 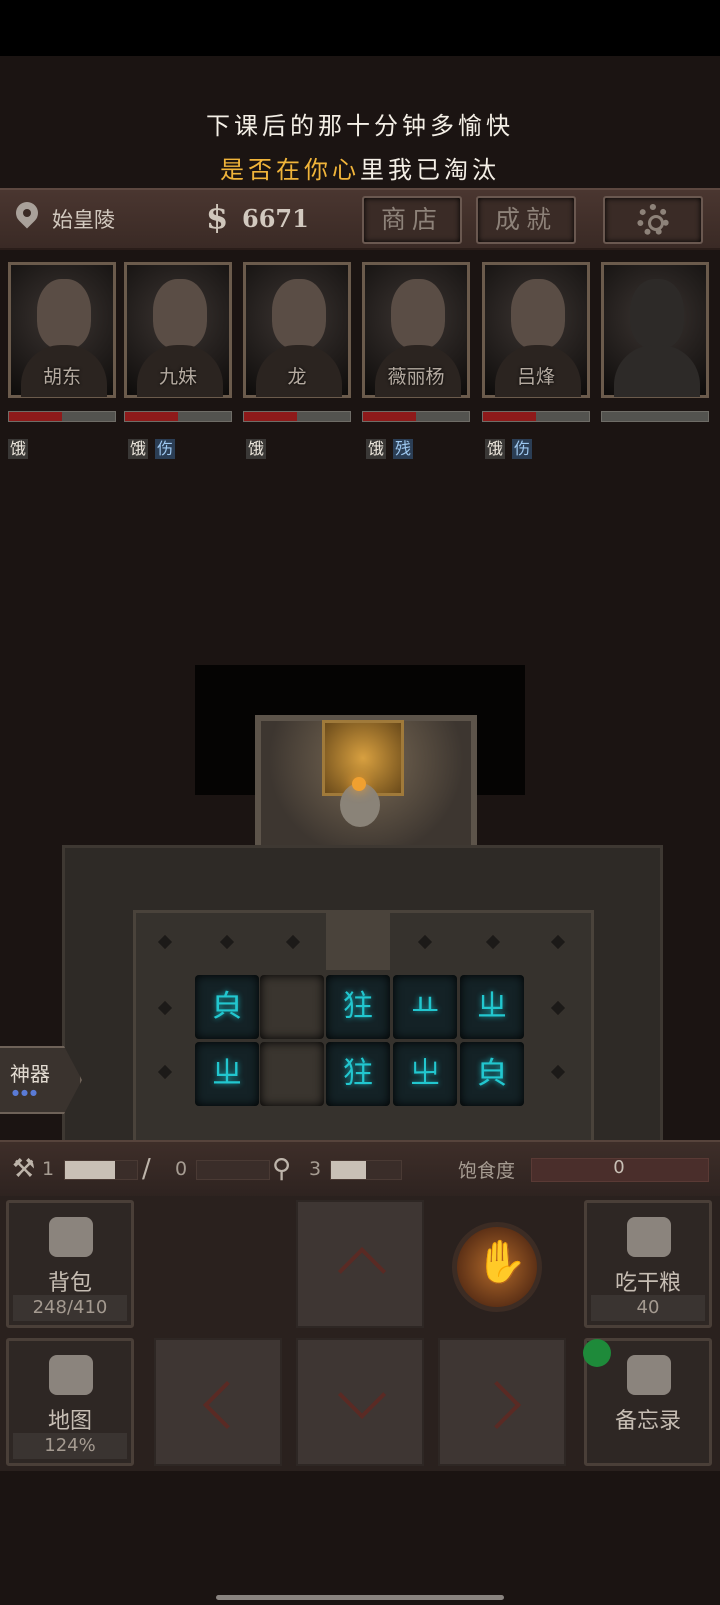 I want to click on map-icon, so click(x=71, y=1375).